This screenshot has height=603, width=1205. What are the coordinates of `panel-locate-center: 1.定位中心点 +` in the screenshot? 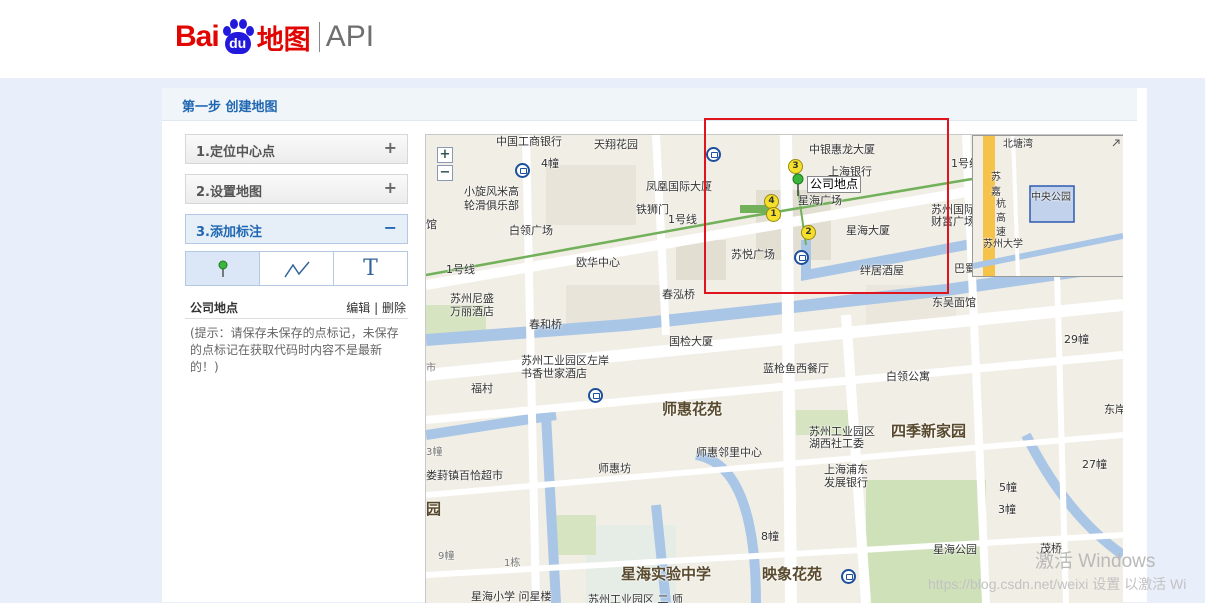 It's located at (296, 149).